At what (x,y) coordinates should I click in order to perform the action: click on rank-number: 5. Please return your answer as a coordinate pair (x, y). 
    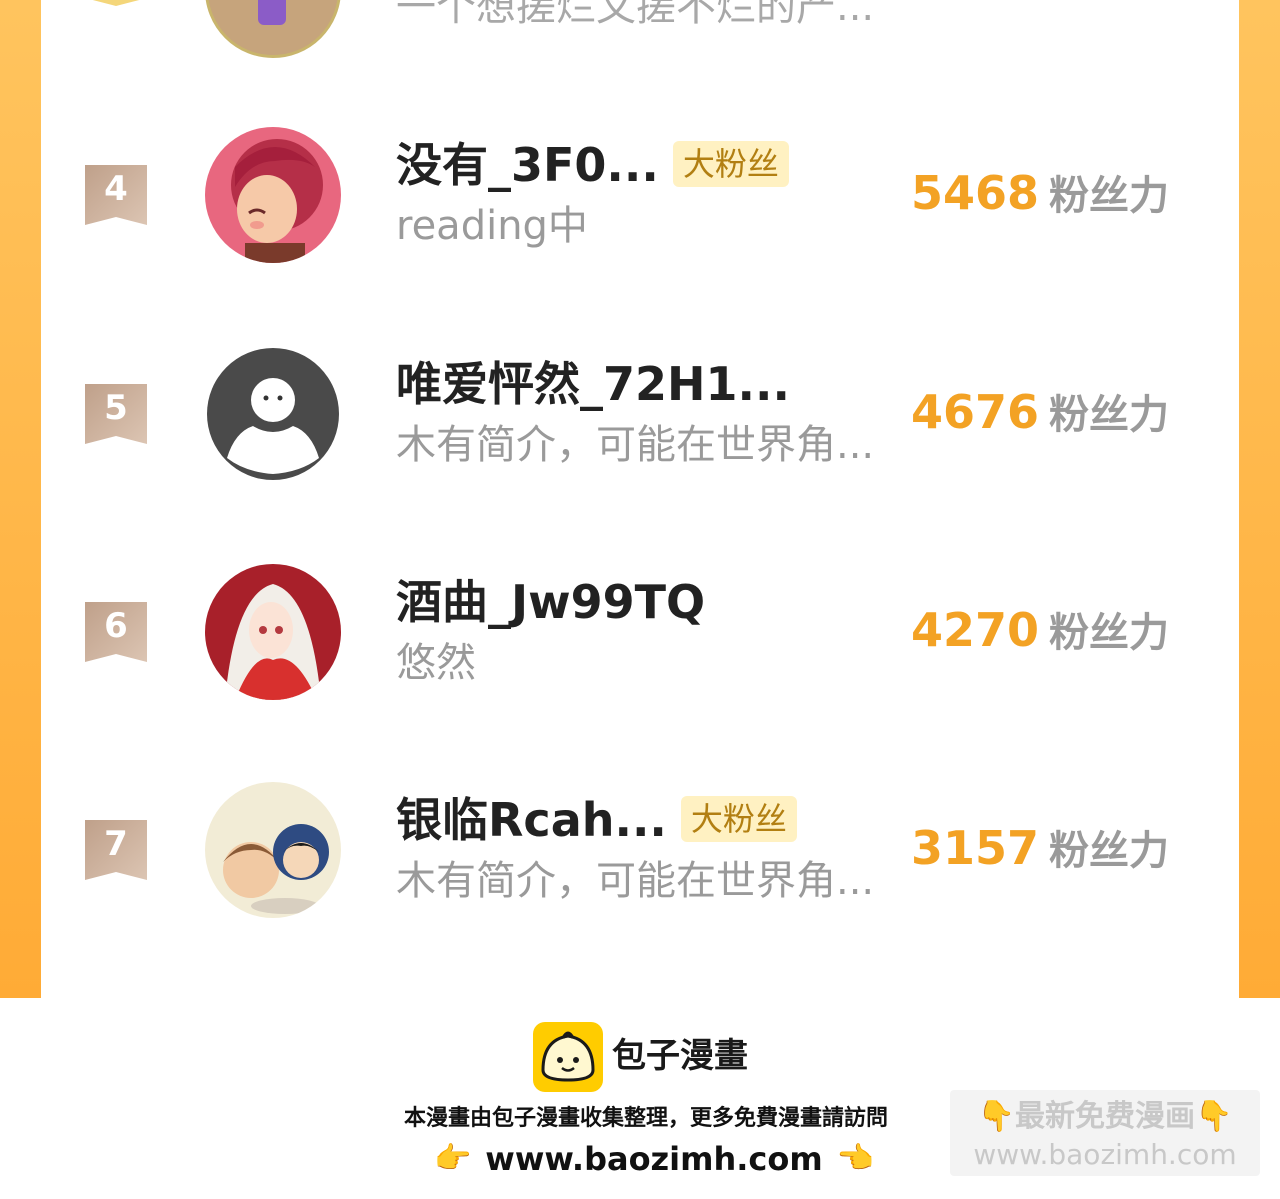
    Looking at the image, I should click on (116, 408).